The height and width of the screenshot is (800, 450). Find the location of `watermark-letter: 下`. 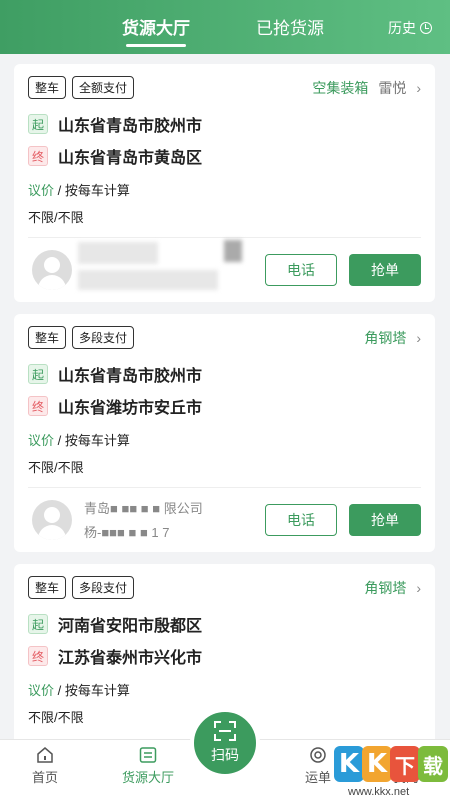

watermark-letter: 下 is located at coordinates (405, 764).